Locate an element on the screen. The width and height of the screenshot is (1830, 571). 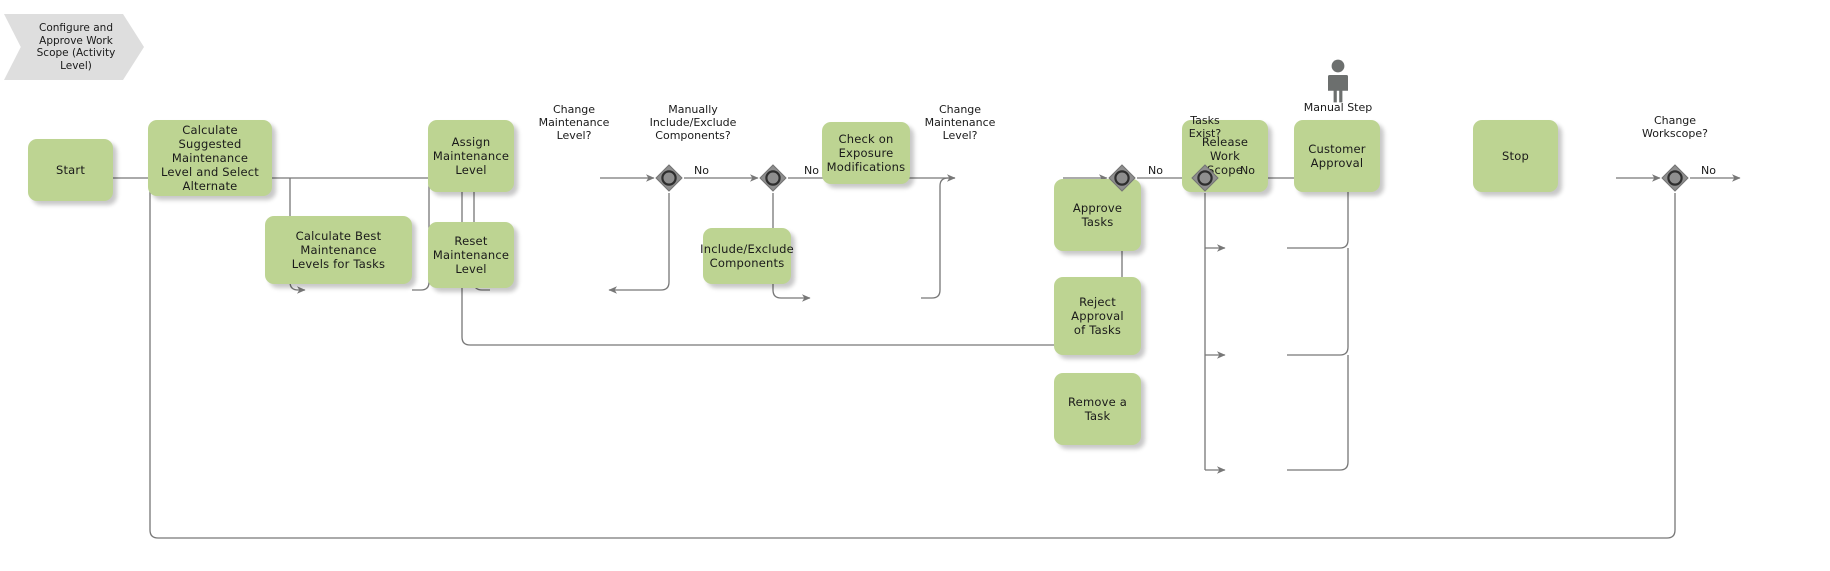
task-remove-a-task-label: Remove a Task is located at coordinates (1097, 409).